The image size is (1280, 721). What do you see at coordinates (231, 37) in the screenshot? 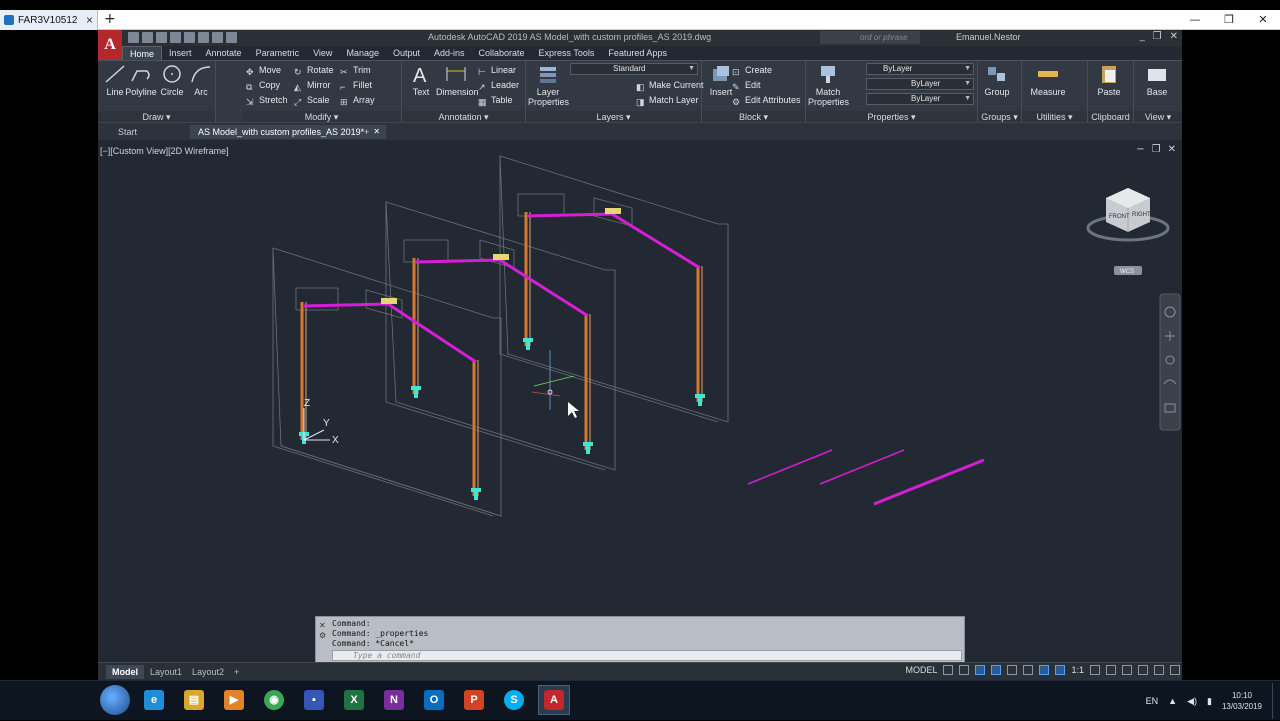
I see `redo-icon` at bounding box center [231, 37].